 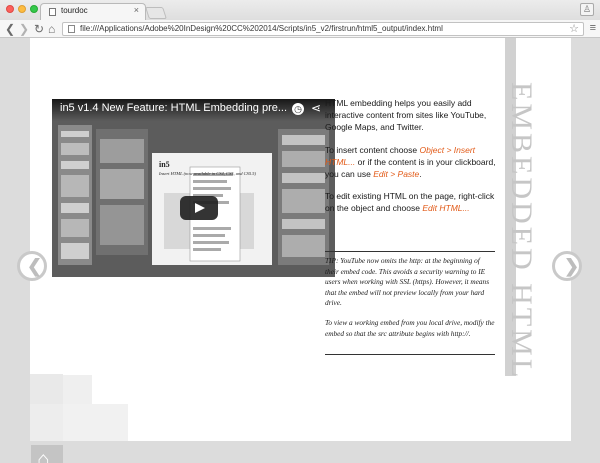 I want to click on edit-paste-menu-ref: Edit > Paste, so click(x=396, y=174).